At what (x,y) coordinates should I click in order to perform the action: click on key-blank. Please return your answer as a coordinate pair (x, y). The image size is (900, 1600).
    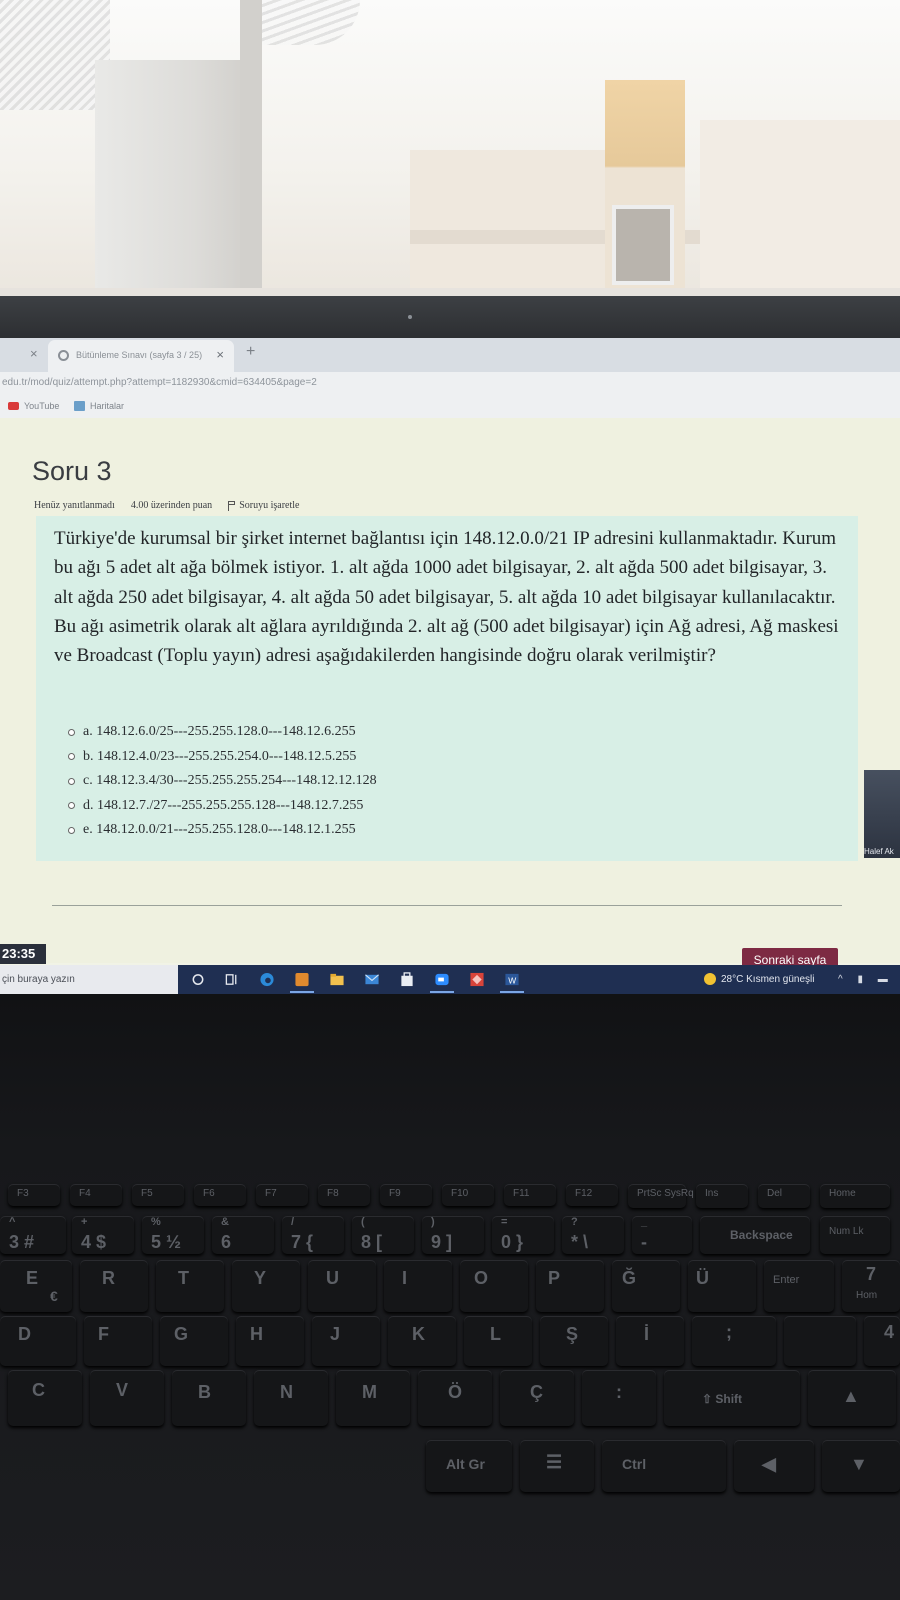
    Looking at the image, I should click on (820, 1341).